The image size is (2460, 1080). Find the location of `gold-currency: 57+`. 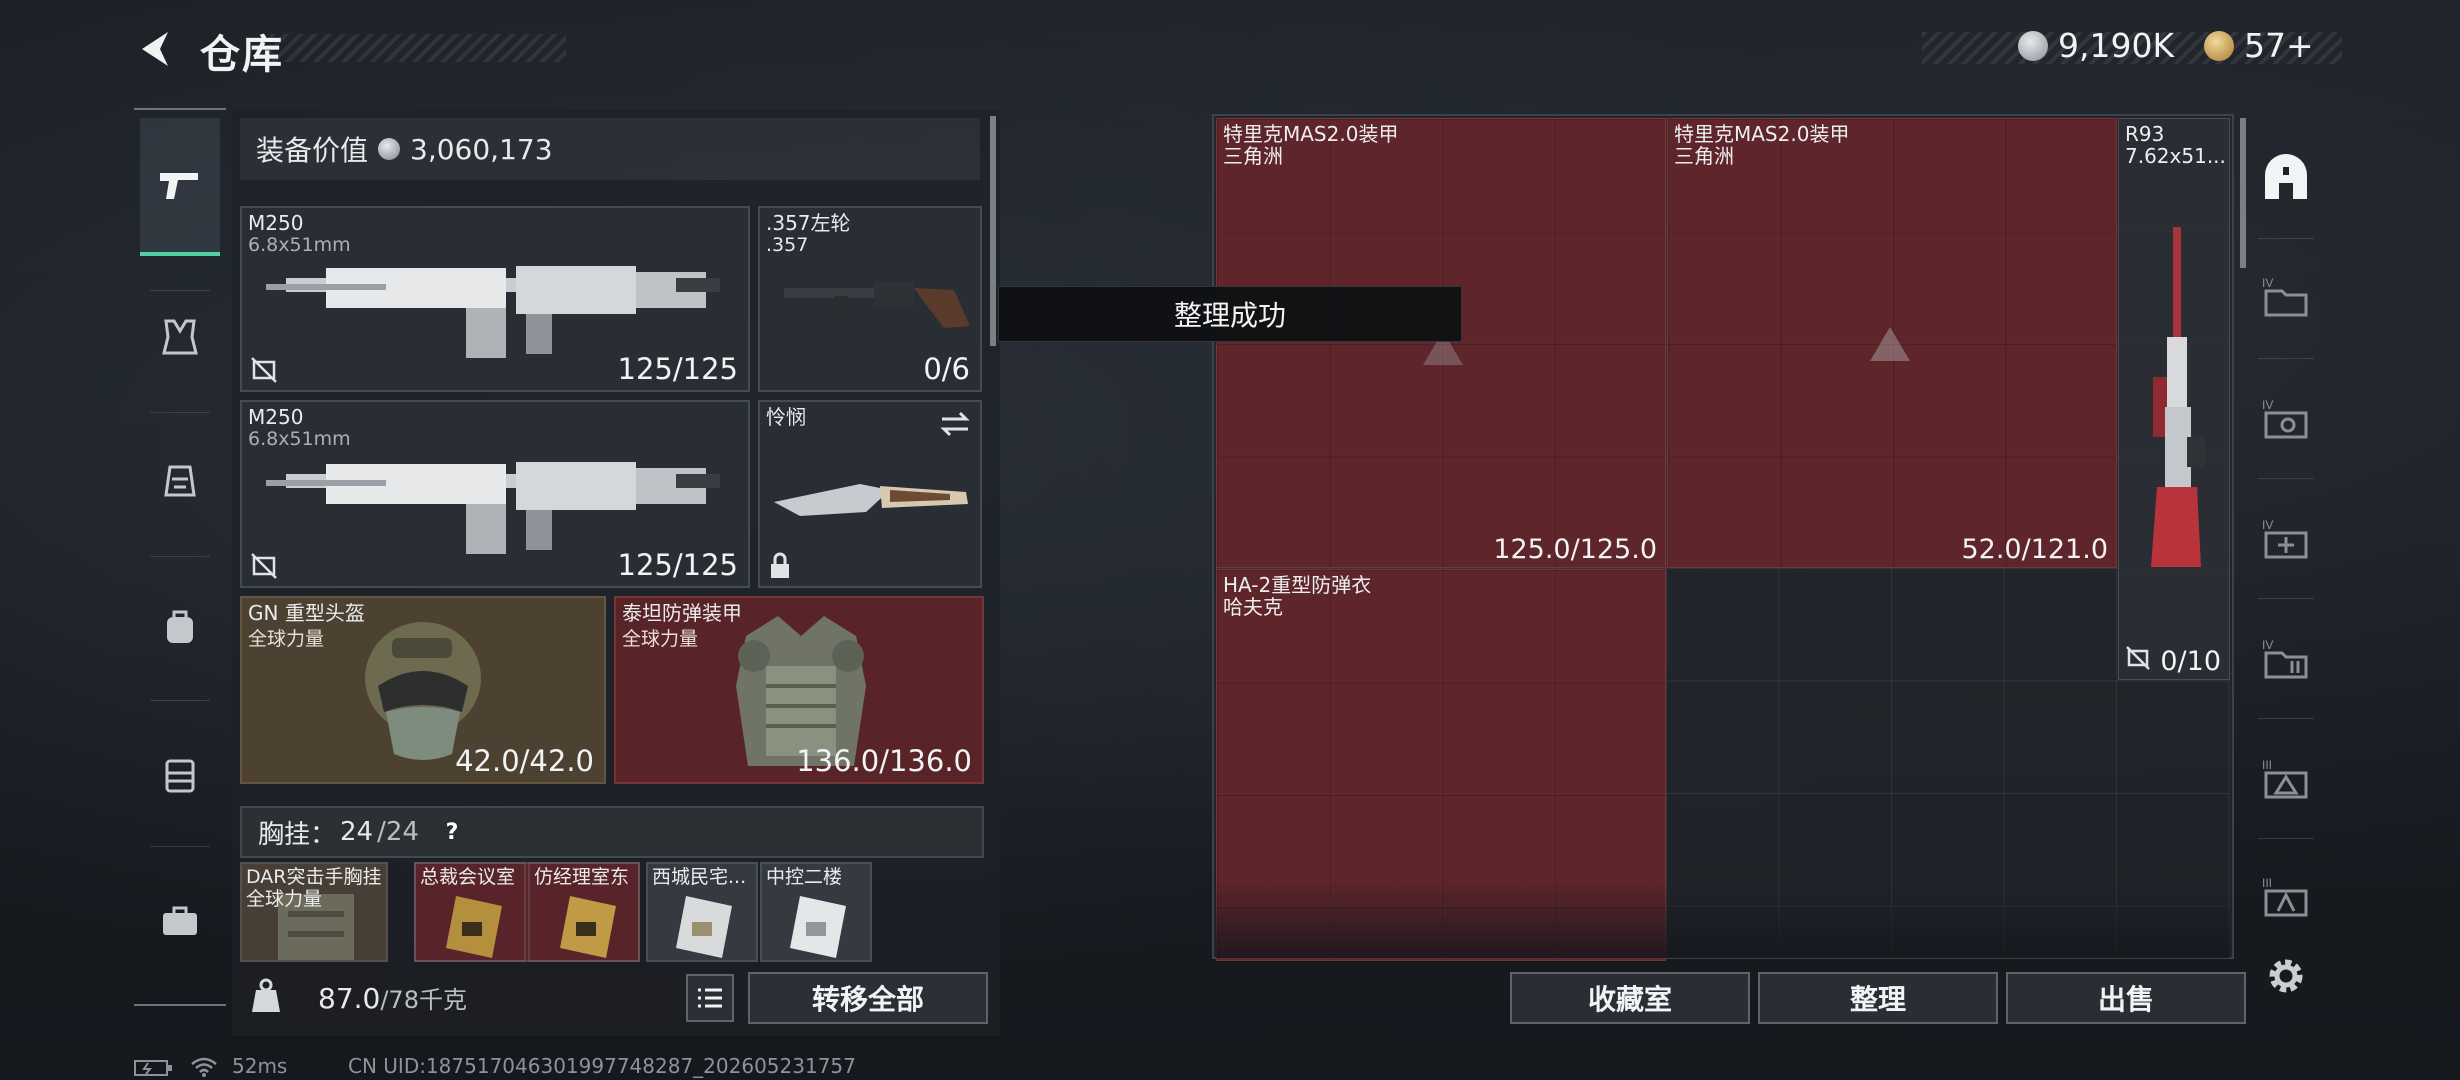

gold-currency: 57+ is located at coordinates (2259, 45).